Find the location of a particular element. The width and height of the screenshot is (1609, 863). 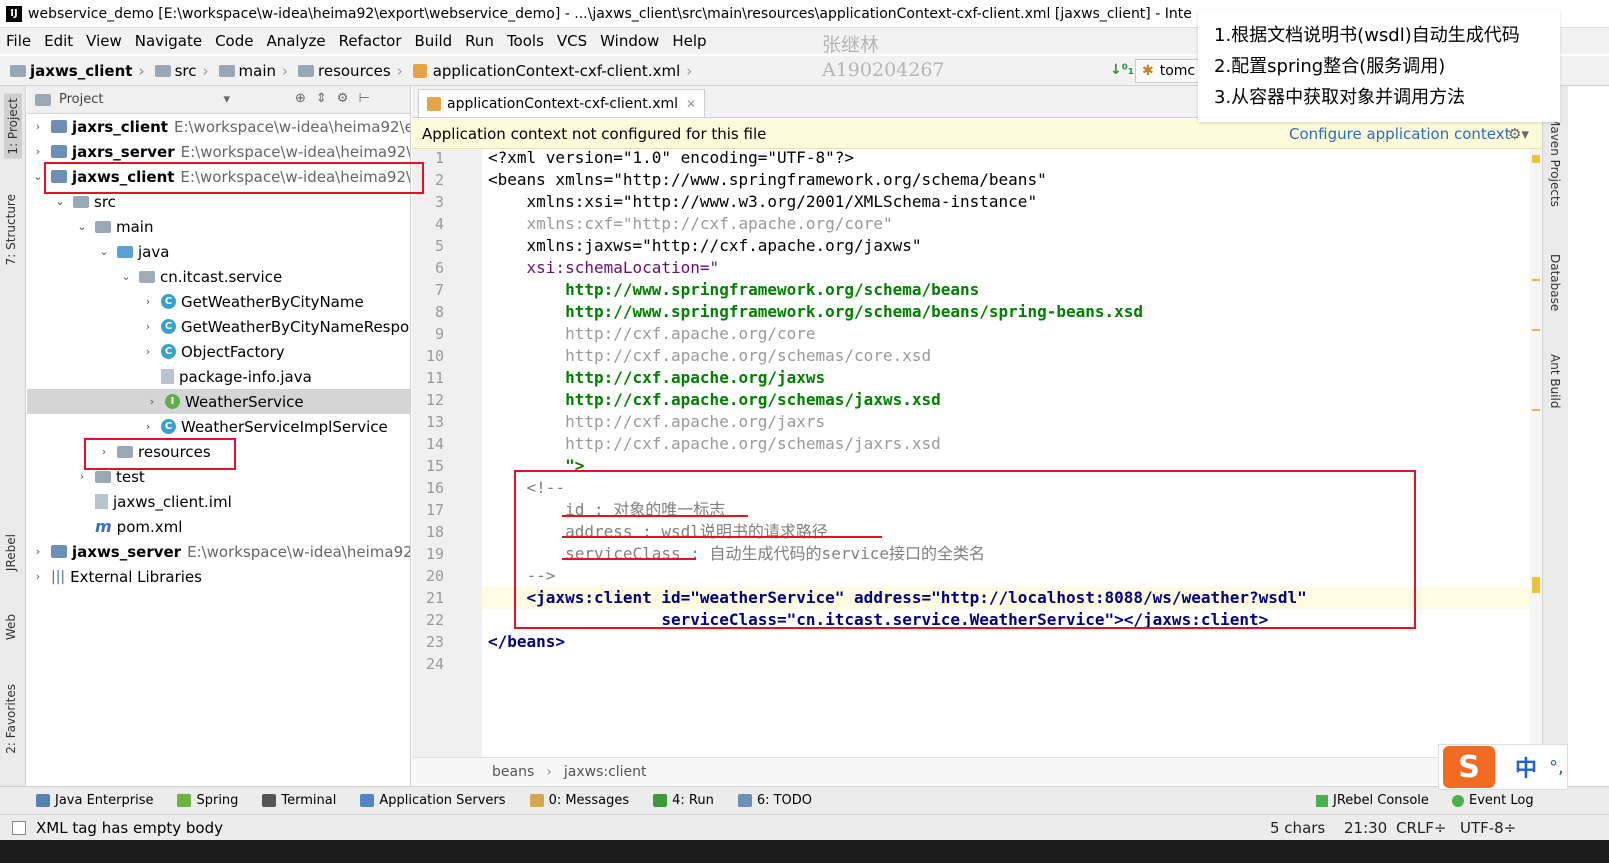

tree-item-package: ⌄ cn.itcast.service is located at coordinates (200, 276).